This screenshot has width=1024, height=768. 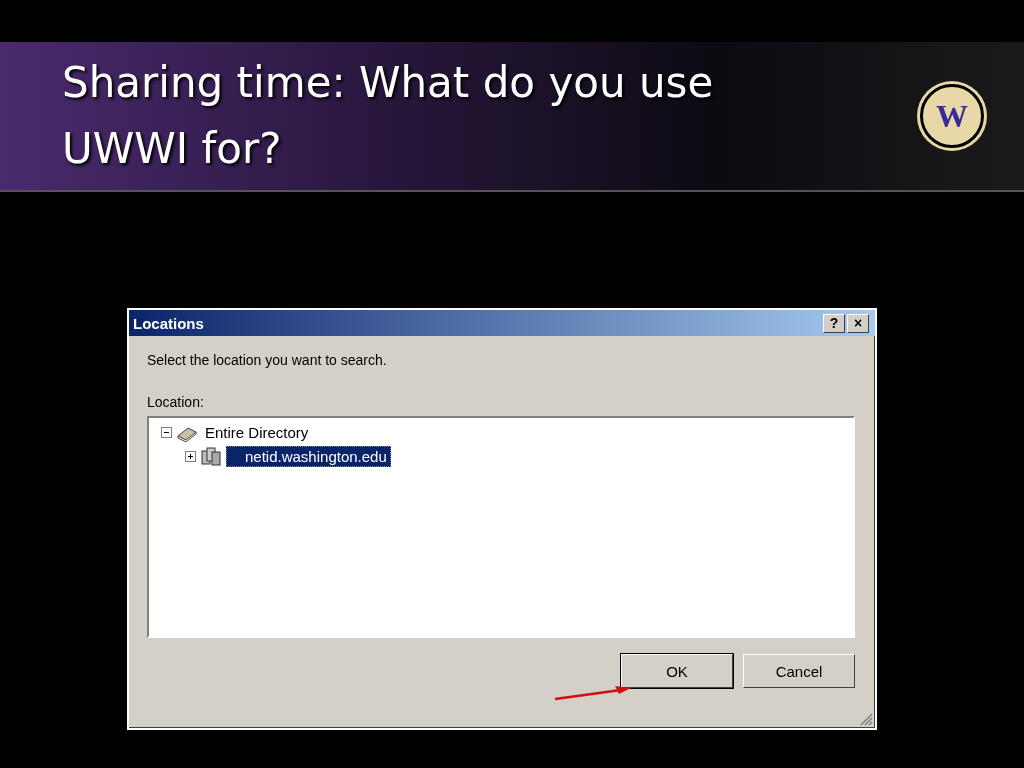 What do you see at coordinates (677, 671) in the screenshot?
I see `ok-button: OK` at bounding box center [677, 671].